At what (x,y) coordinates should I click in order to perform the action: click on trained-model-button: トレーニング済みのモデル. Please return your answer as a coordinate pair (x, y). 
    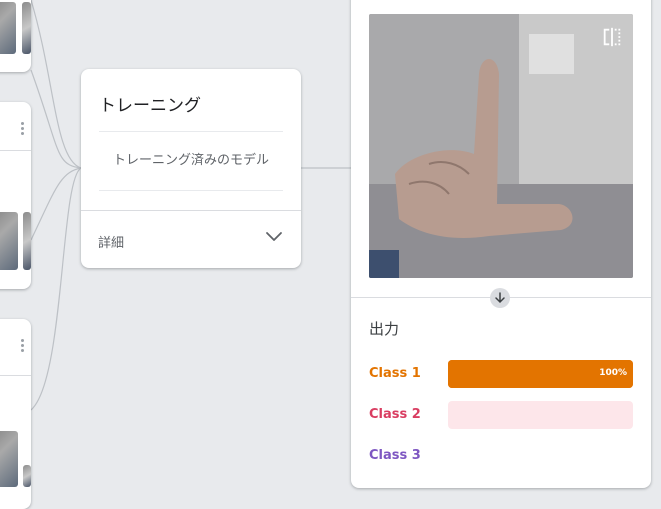
    Looking at the image, I should click on (191, 161).